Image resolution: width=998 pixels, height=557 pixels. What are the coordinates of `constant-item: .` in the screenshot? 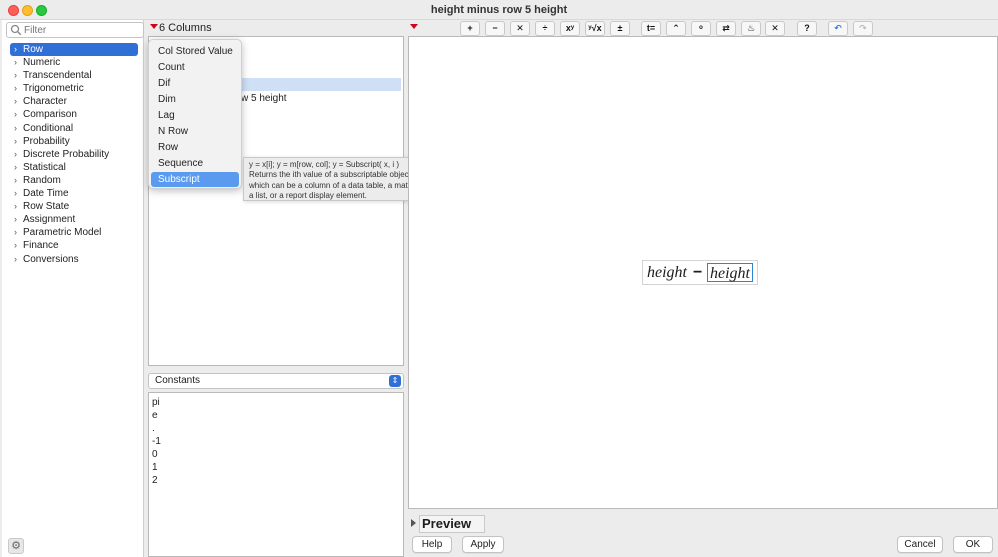 It's located at (153, 428).